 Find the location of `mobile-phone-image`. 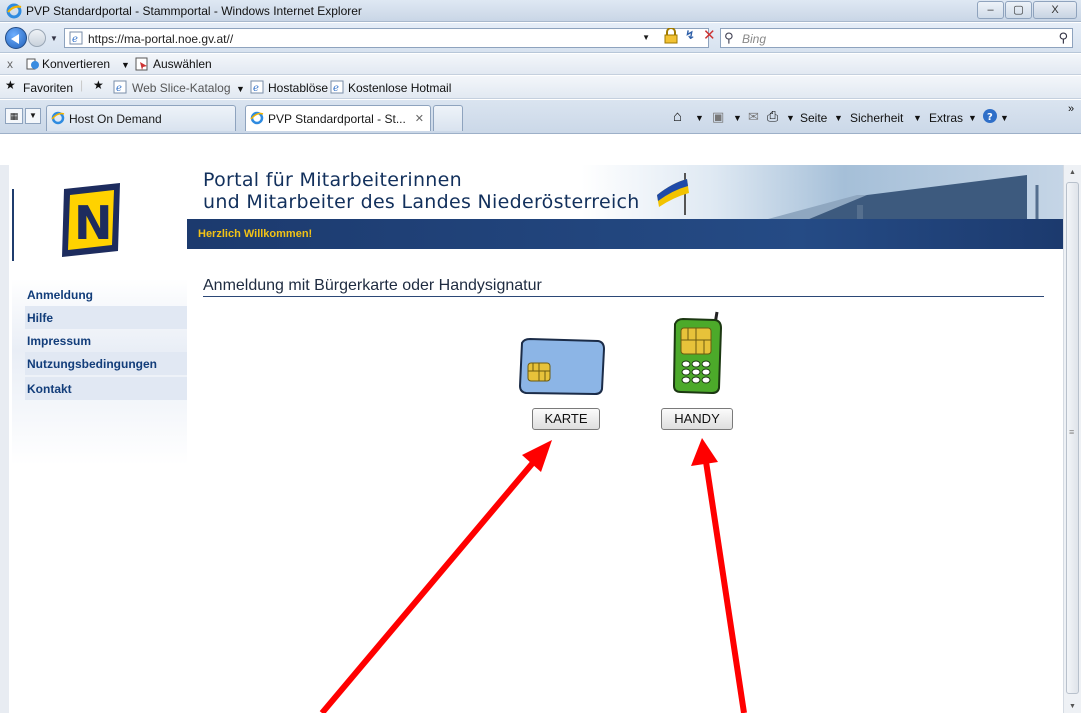

mobile-phone-image is located at coordinates (697, 354).